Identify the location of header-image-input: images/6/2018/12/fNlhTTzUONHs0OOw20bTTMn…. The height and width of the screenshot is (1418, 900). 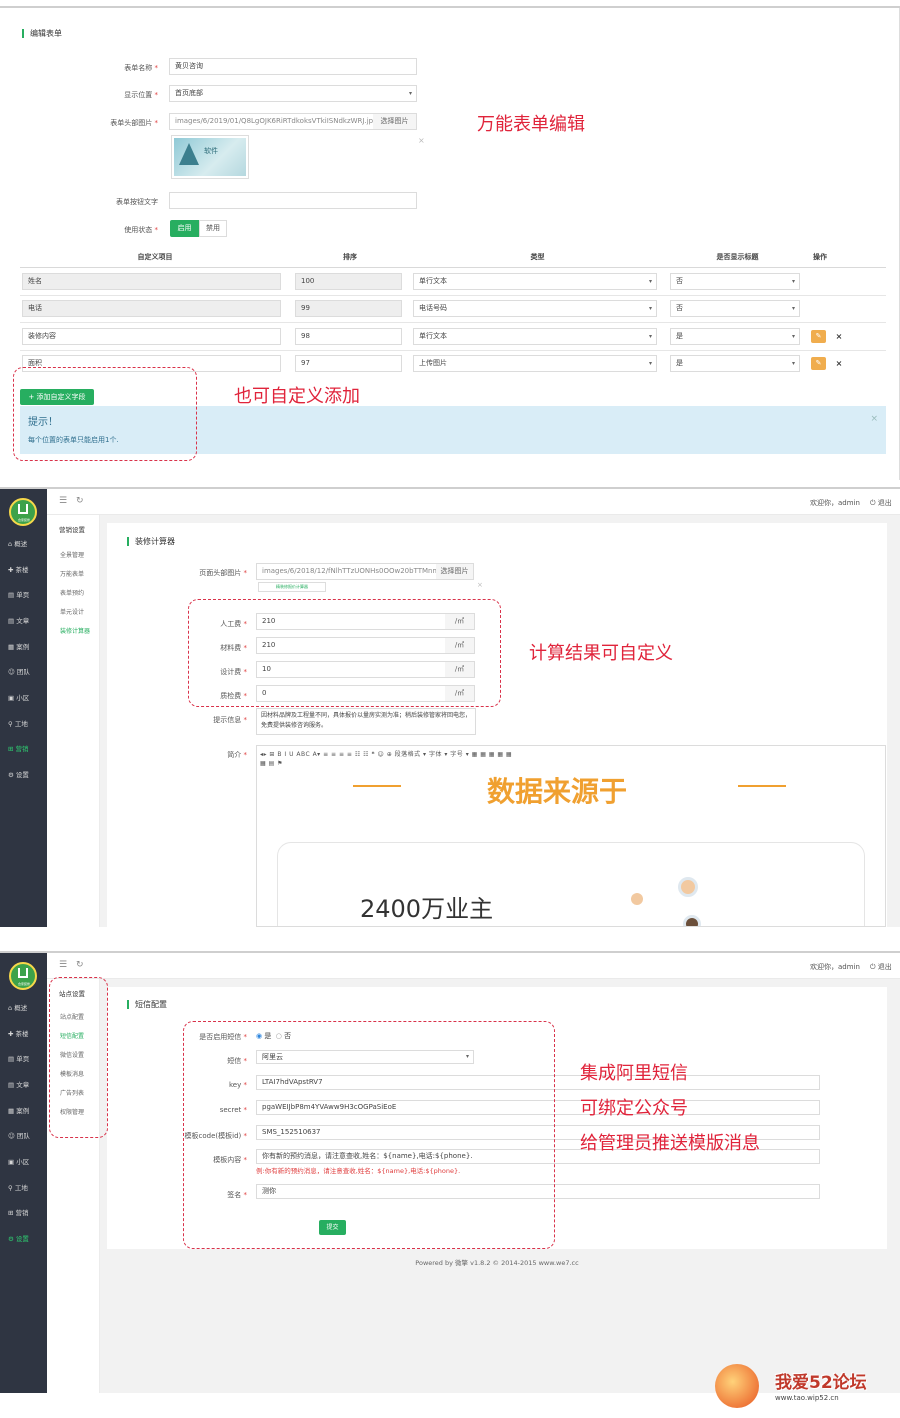
(346, 571).